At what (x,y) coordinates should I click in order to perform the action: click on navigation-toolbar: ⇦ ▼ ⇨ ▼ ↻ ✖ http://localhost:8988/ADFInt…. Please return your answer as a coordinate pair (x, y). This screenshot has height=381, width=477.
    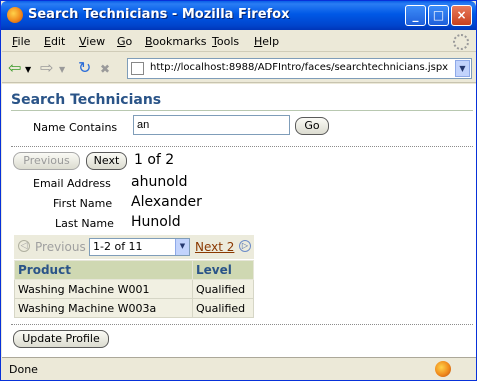
    Looking at the image, I should click on (239, 68).